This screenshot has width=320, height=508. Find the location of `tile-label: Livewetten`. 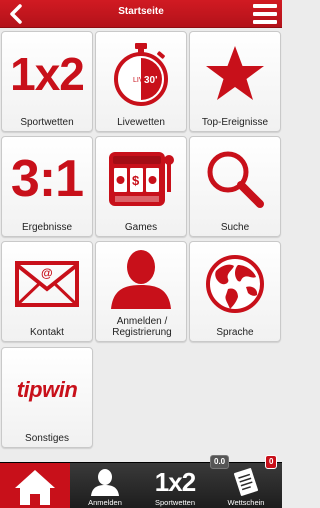

tile-label: Livewetten is located at coordinates (141, 122).